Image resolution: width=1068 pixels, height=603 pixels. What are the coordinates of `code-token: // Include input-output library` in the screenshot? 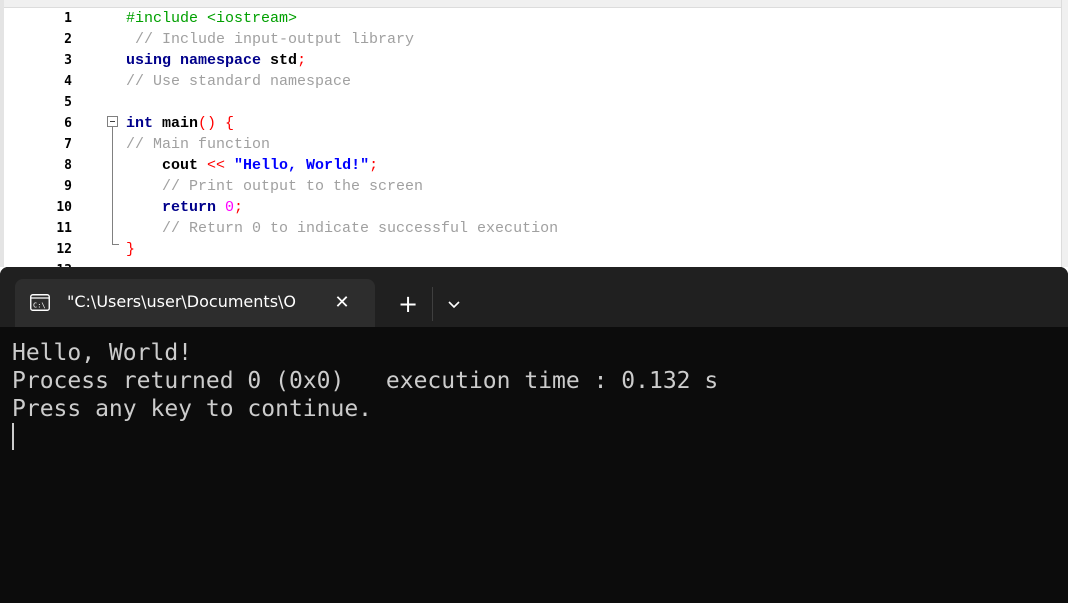 It's located at (270, 39).